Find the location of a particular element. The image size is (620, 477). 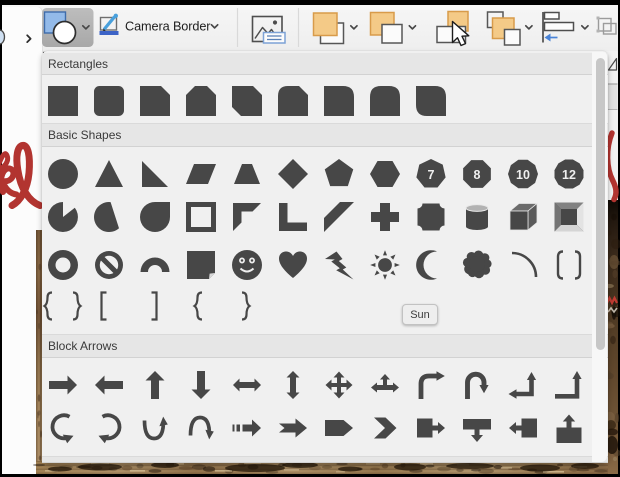

svg-text: 7 is located at coordinates (431, 175).